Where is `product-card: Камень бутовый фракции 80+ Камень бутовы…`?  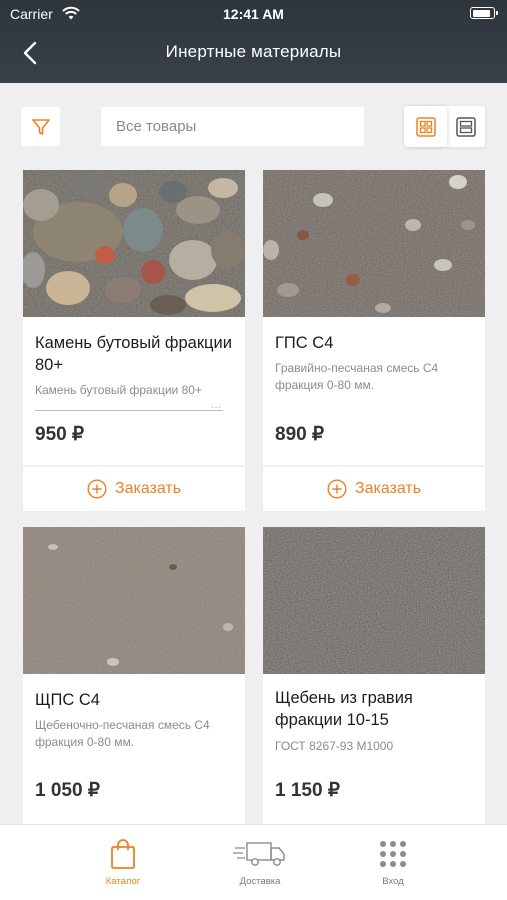 product-card: Камень бутовый фракции 80+ Камень бутовы… is located at coordinates (134, 317).